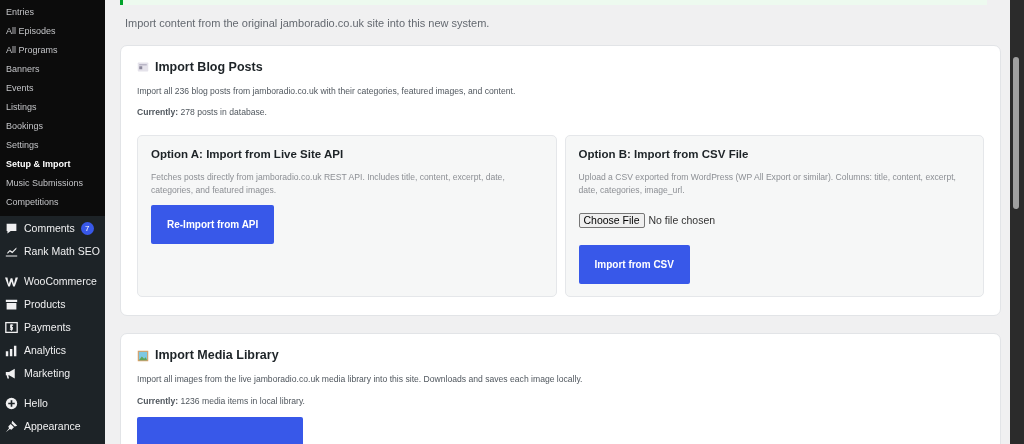 This screenshot has height=444, width=1024. What do you see at coordinates (52, 183) in the screenshot?
I see `submenu-item: Music Submissions` at bounding box center [52, 183].